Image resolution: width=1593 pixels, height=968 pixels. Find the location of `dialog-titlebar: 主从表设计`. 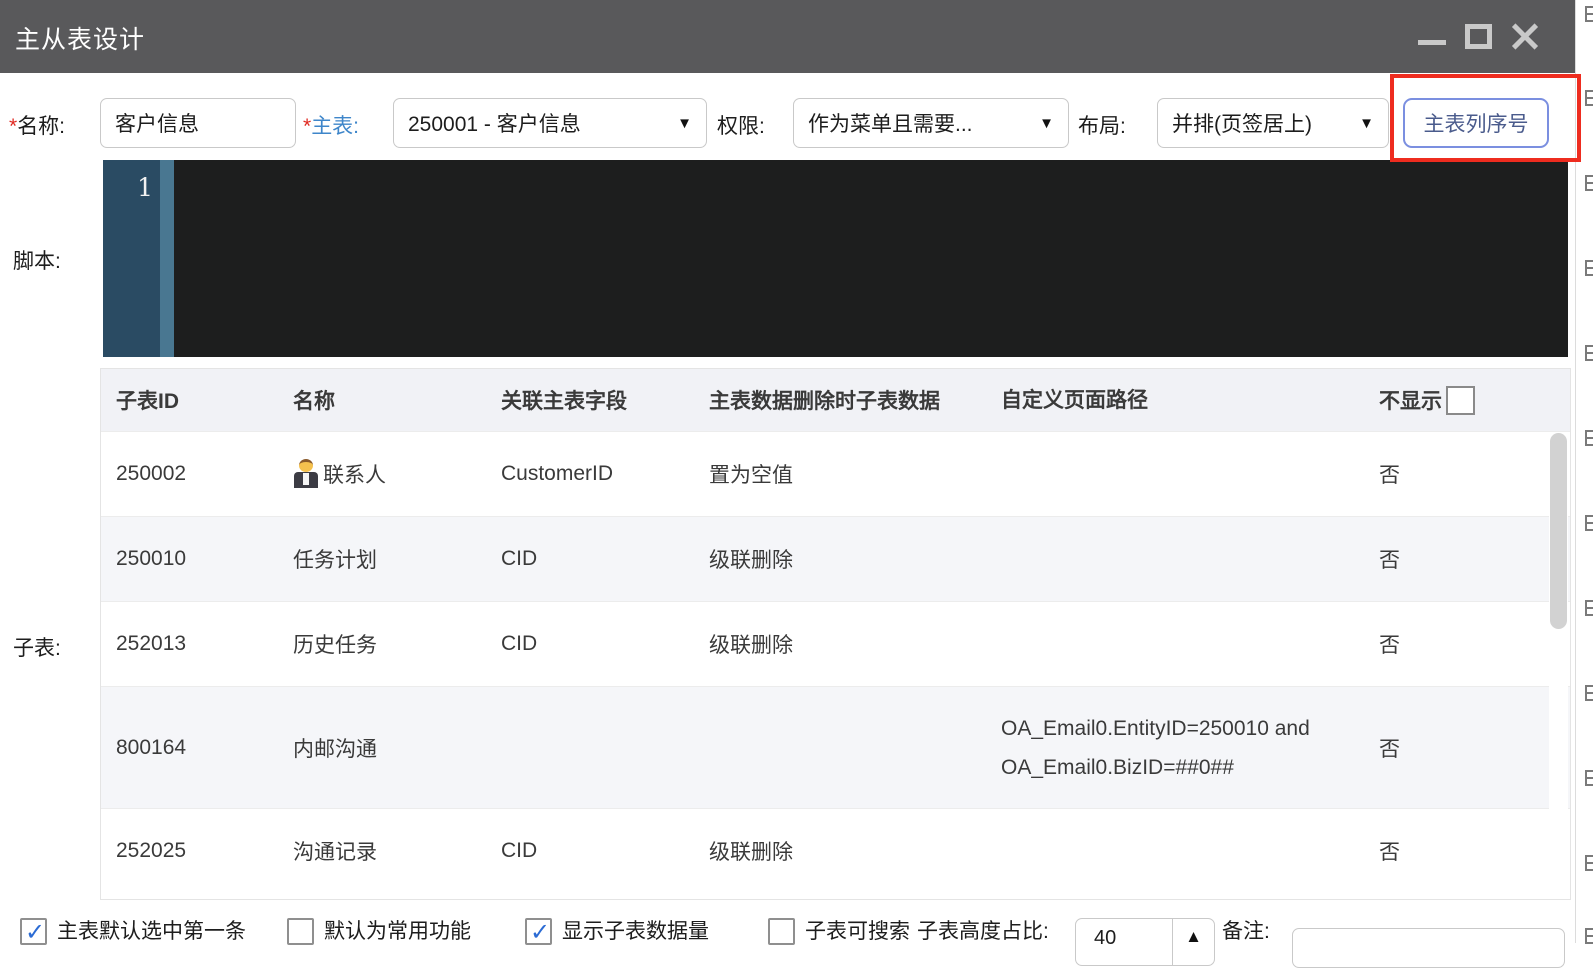

dialog-titlebar: 主从表设计 is located at coordinates (787, 36).